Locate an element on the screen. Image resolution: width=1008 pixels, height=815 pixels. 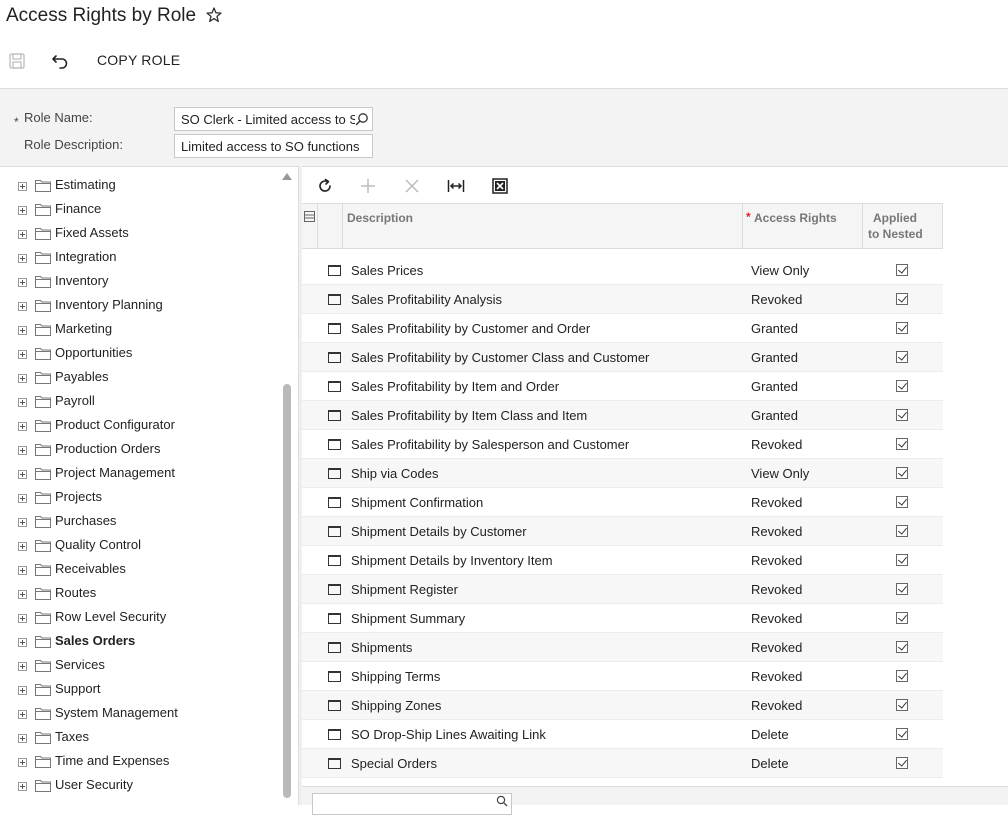
tree-item: Row Level Security is located at coordinates (153, 618).